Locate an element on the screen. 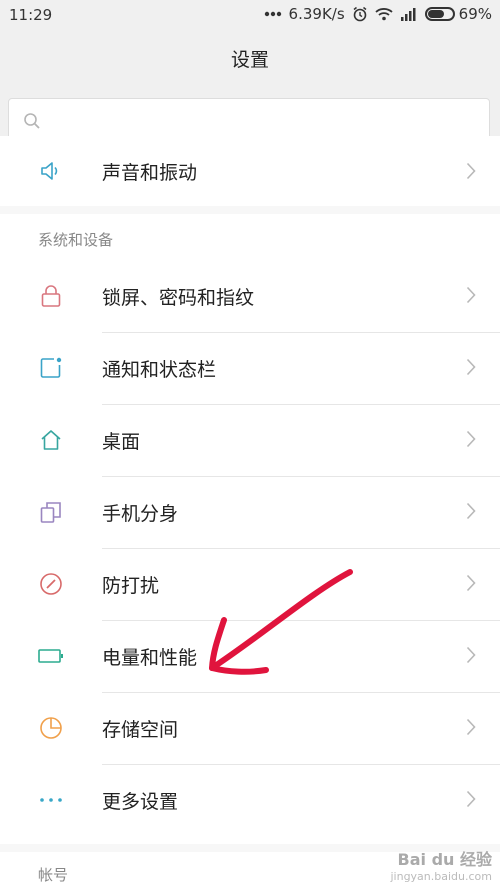  second-space-icon is located at coordinates (51, 512).